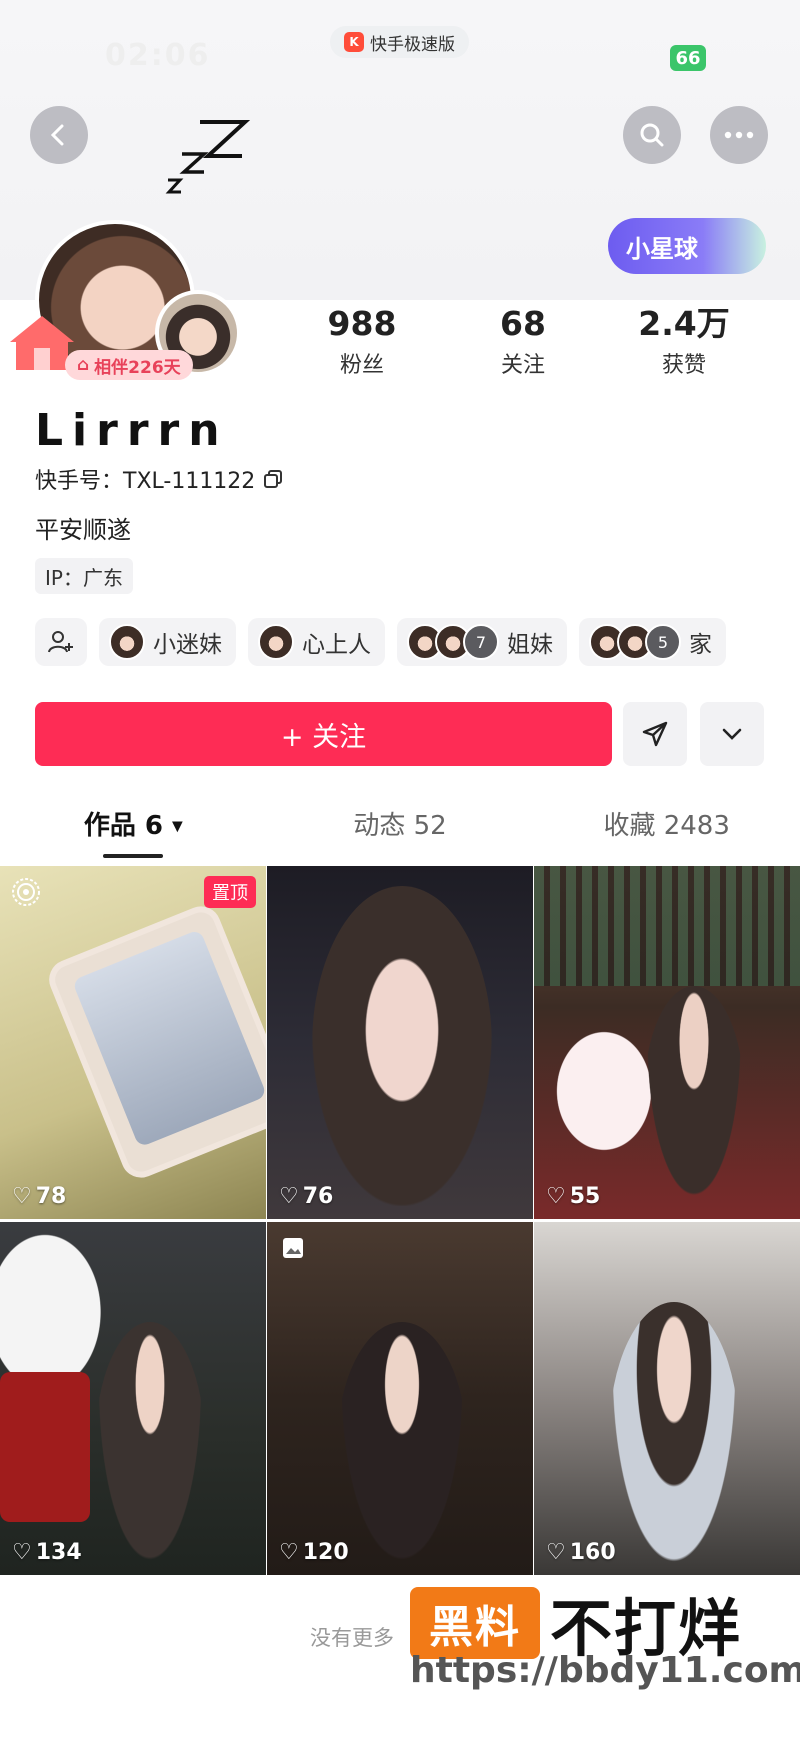 The width and height of the screenshot is (800, 1738). I want to click on expand-button, so click(732, 734).